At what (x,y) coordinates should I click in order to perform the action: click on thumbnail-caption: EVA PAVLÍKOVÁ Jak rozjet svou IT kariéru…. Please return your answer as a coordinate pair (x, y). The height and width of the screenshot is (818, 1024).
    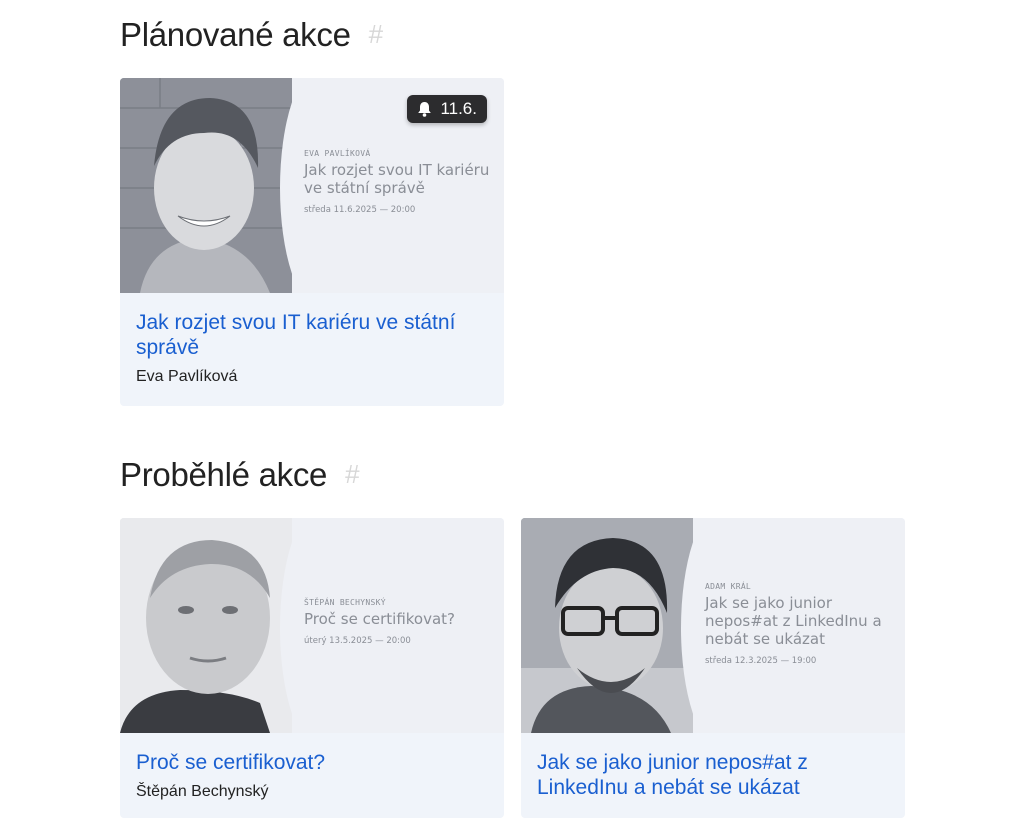
    Looking at the image, I should click on (397, 182).